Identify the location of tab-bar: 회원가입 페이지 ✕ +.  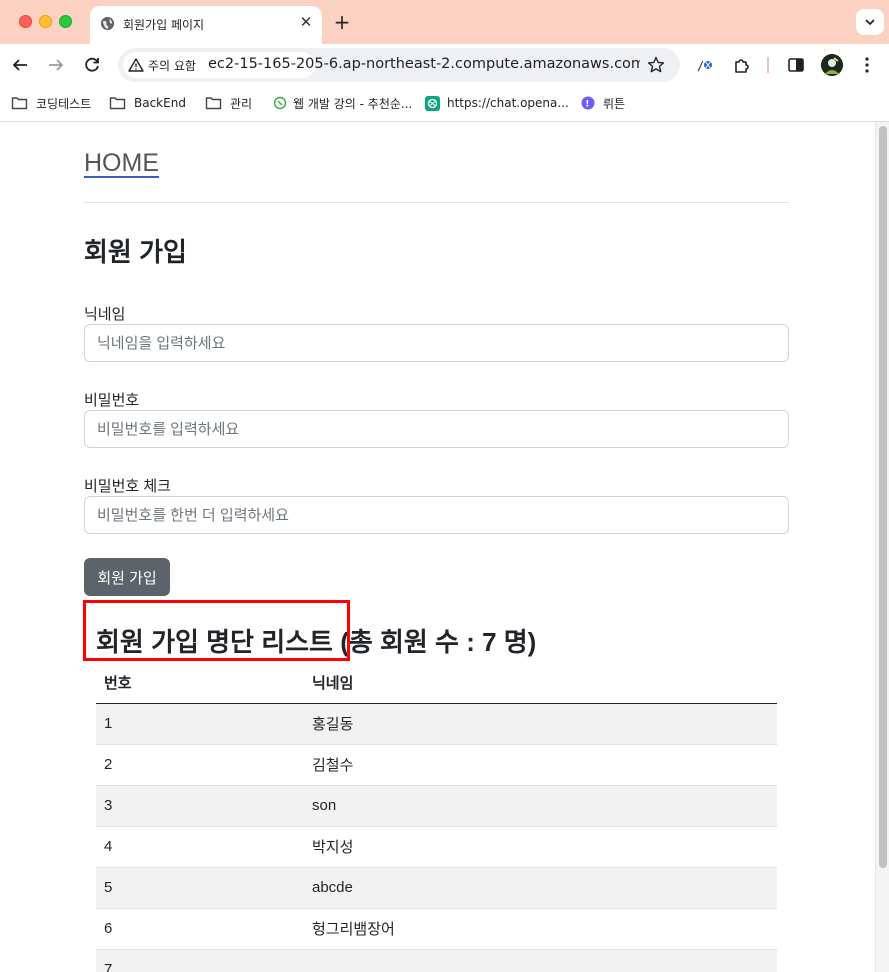
(444, 22).